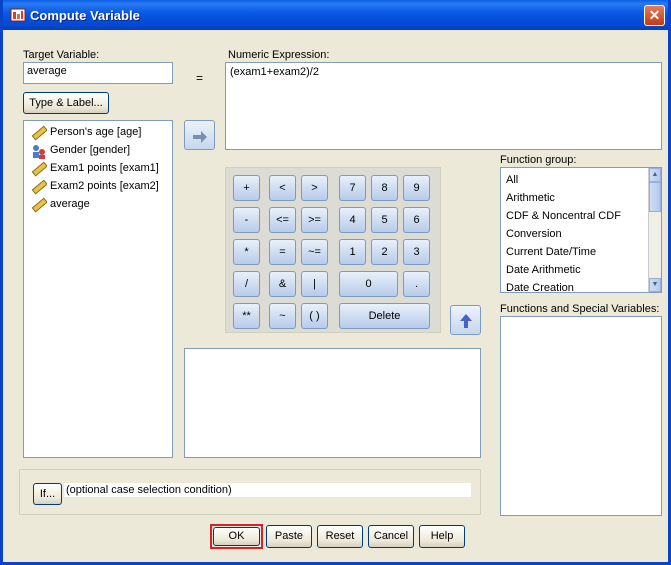 The width and height of the screenshot is (671, 565). Describe the element at coordinates (246, 188) in the screenshot. I see `calc-plus-button: +` at that location.